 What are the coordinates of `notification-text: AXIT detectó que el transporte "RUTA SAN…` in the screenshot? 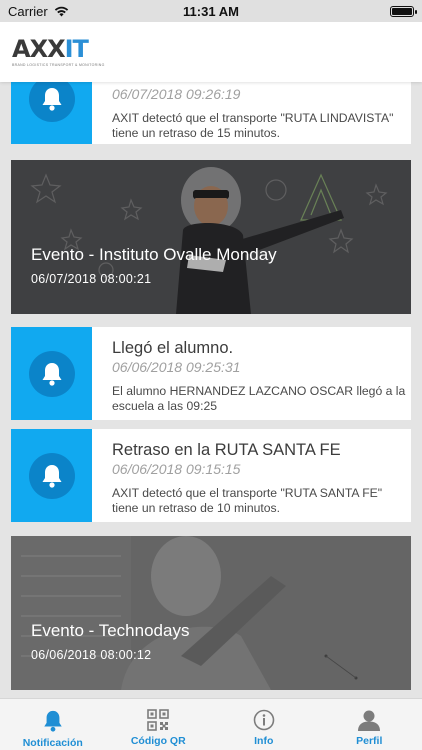 It's located at (247, 500).